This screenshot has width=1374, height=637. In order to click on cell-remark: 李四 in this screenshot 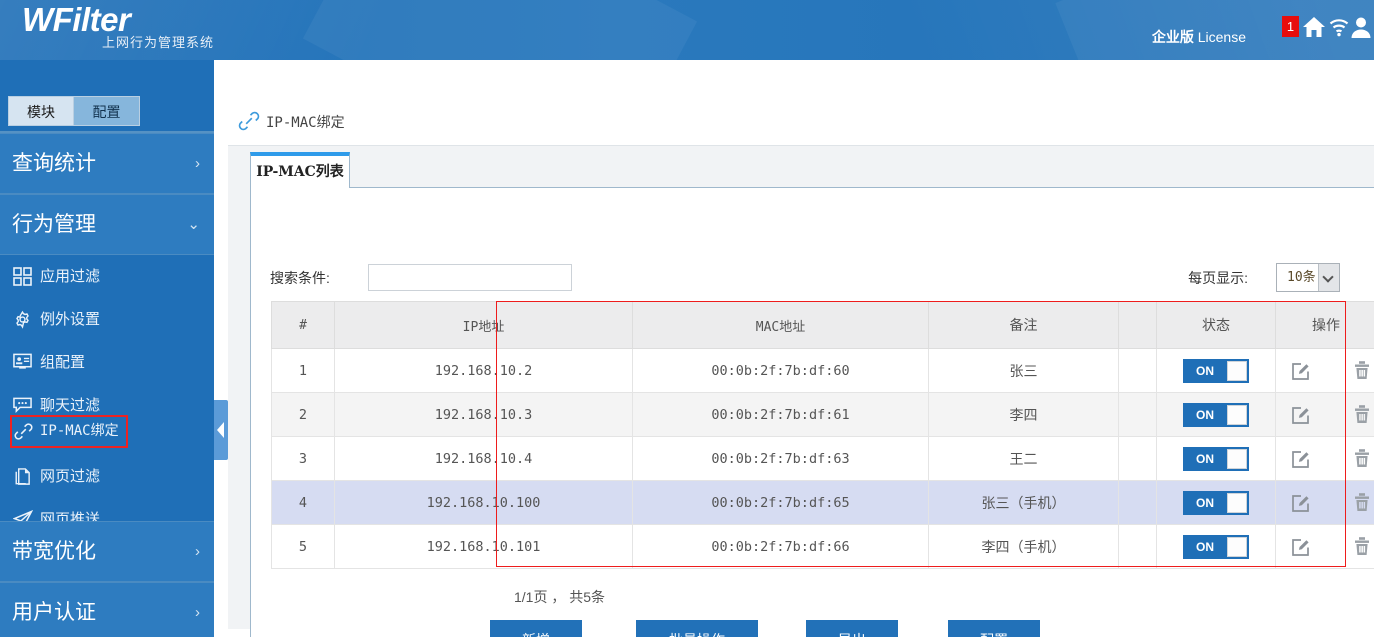, I will do `click(1023, 414)`.